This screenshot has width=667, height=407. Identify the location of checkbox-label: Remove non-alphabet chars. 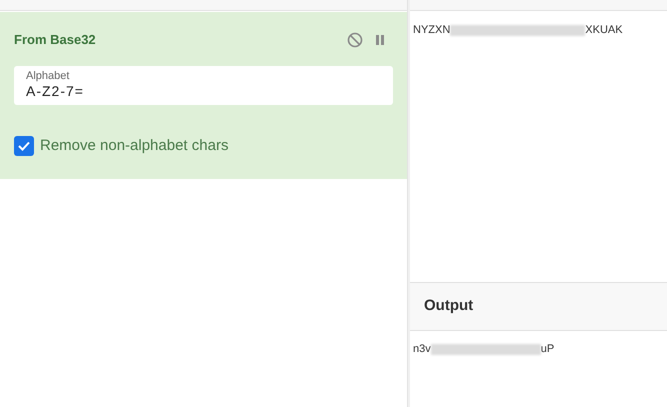
(134, 146).